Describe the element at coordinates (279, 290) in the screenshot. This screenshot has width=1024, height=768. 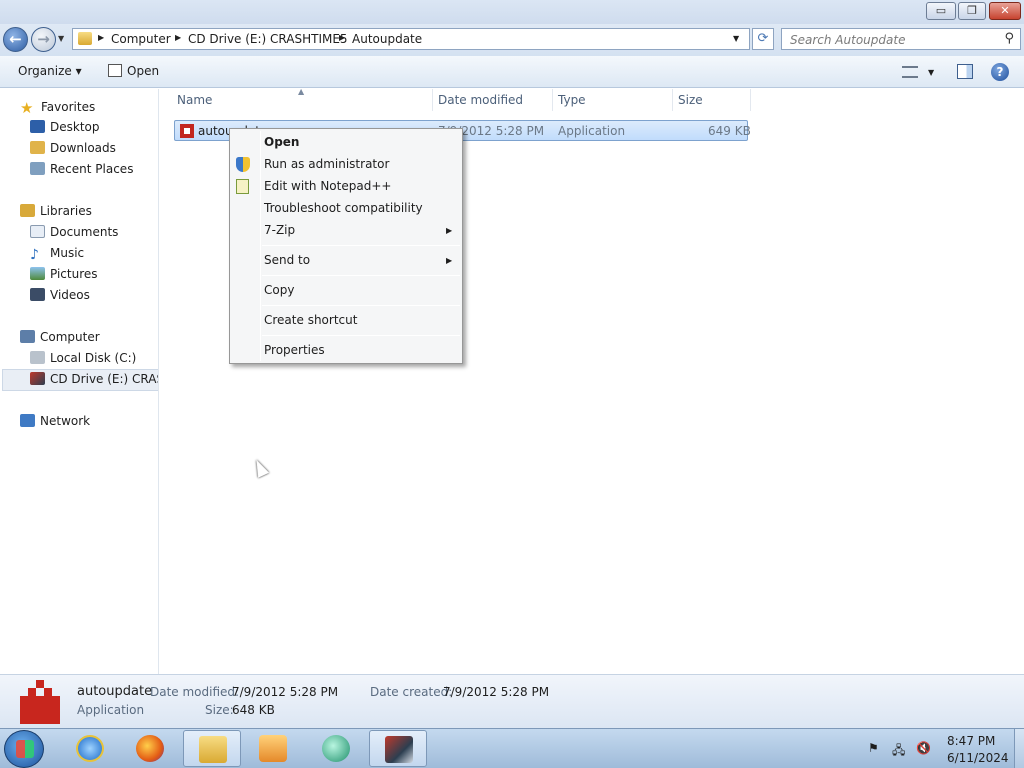
I see `menu-item-copy: Copy` at that location.